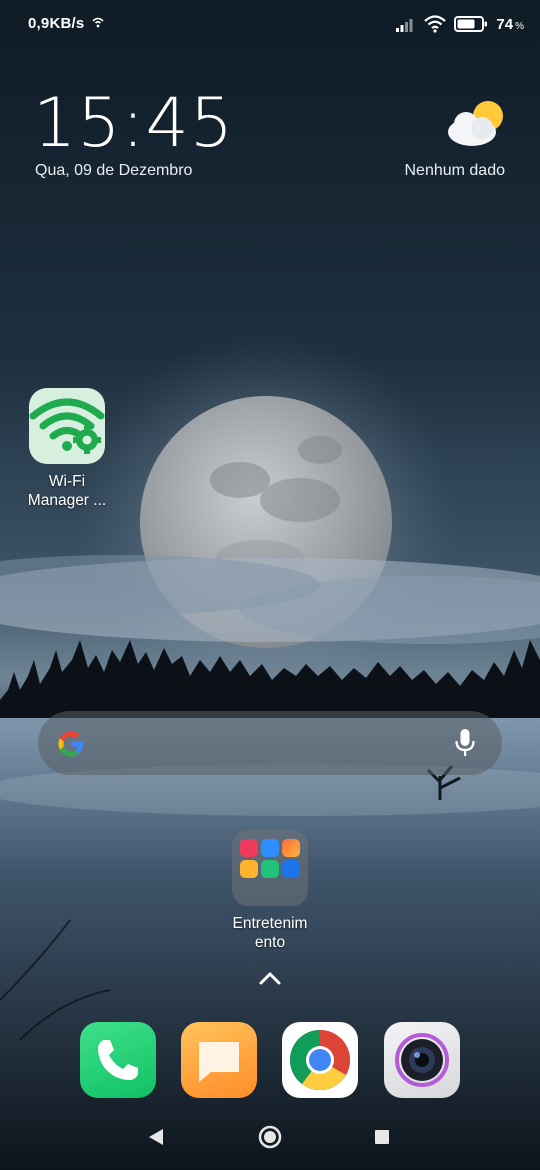 This screenshot has width=540, height=1170. What do you see at coordinates (382, 1137) in the screenshot?
I see `nav-recents-button` at bounding box center [382, 1137].